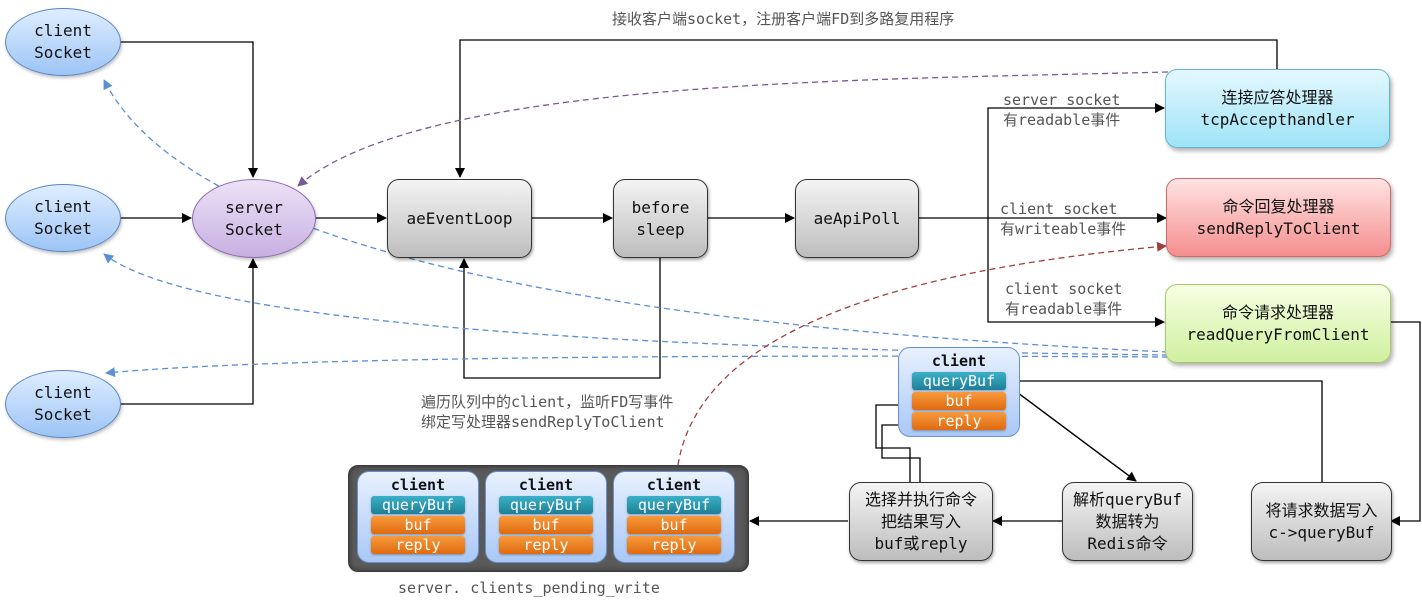 Image resolution: width=1422 pixels, height=605 pixels. I want to click on step-label: 数据转为, so click(1127, 521).